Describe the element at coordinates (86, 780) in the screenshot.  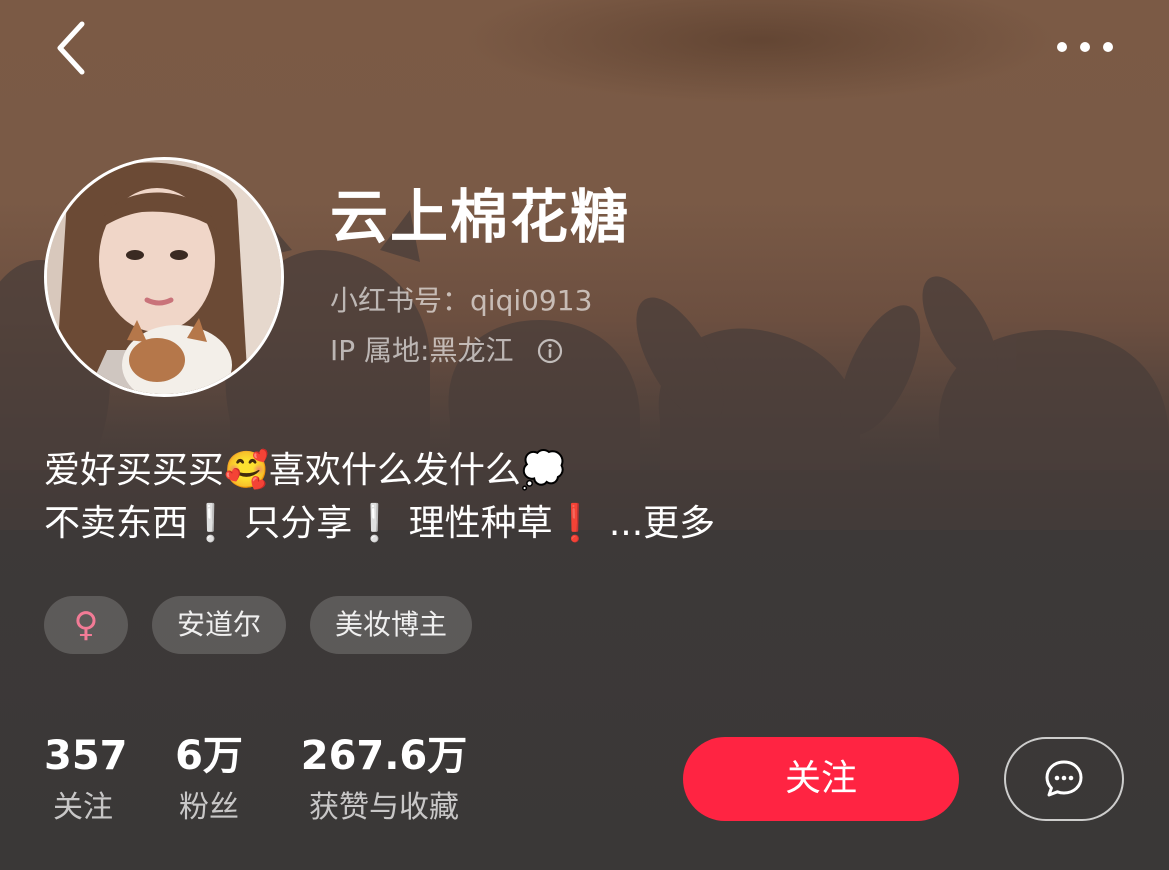
I see `stat-following: 357 关注` at that location.